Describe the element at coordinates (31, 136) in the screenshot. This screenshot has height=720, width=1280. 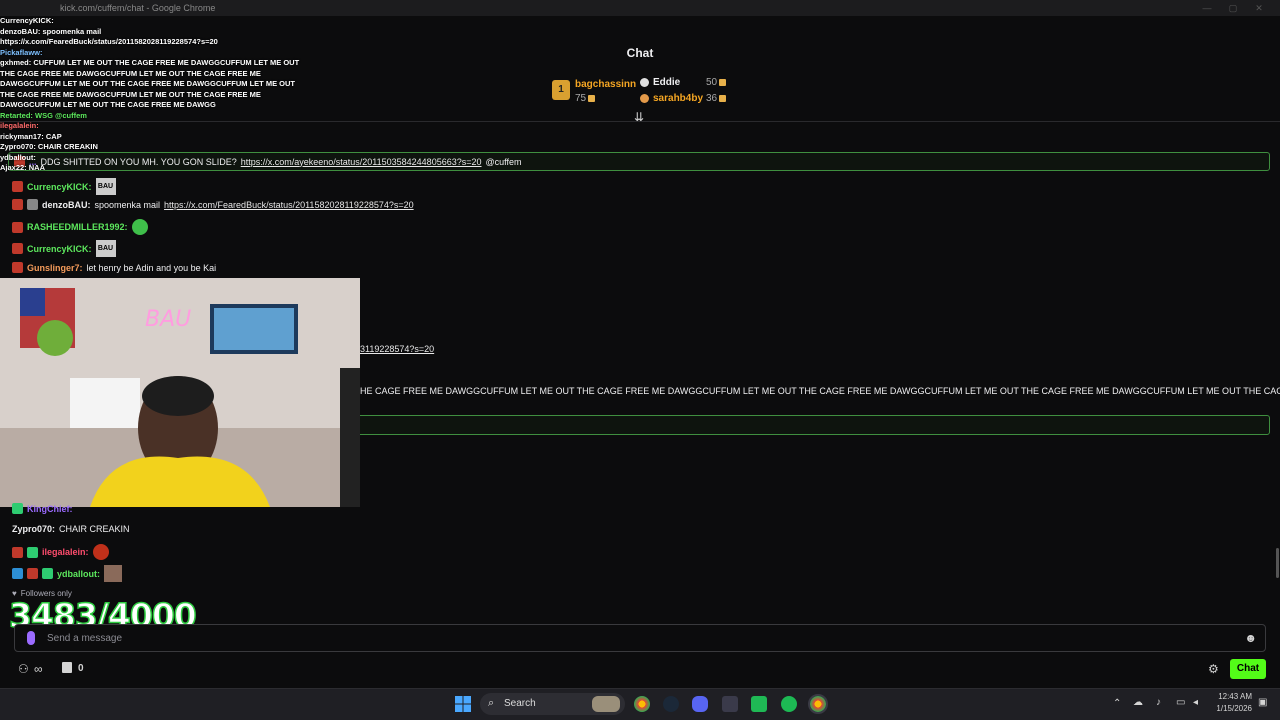
I see `overlay-line: rickyman17: CAP` at that location.